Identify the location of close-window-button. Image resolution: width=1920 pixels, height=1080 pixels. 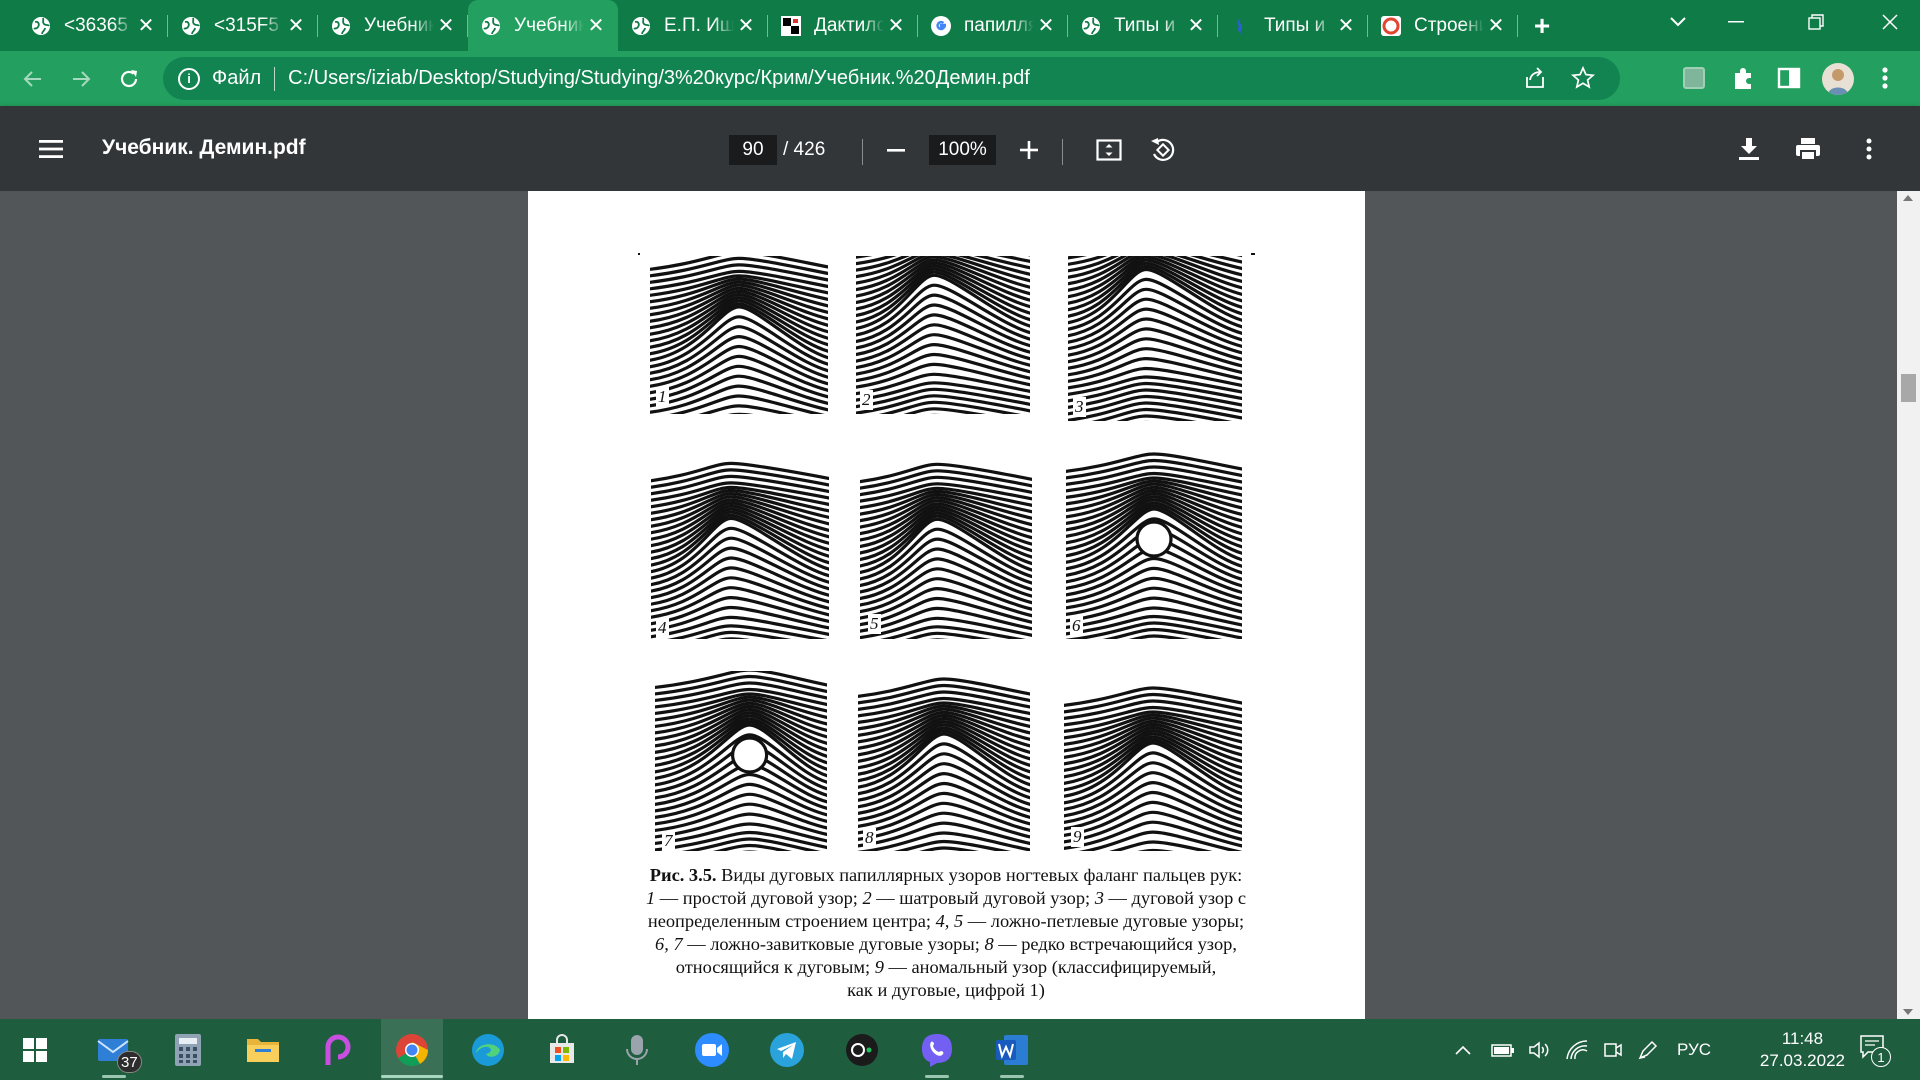
(1890, 22).